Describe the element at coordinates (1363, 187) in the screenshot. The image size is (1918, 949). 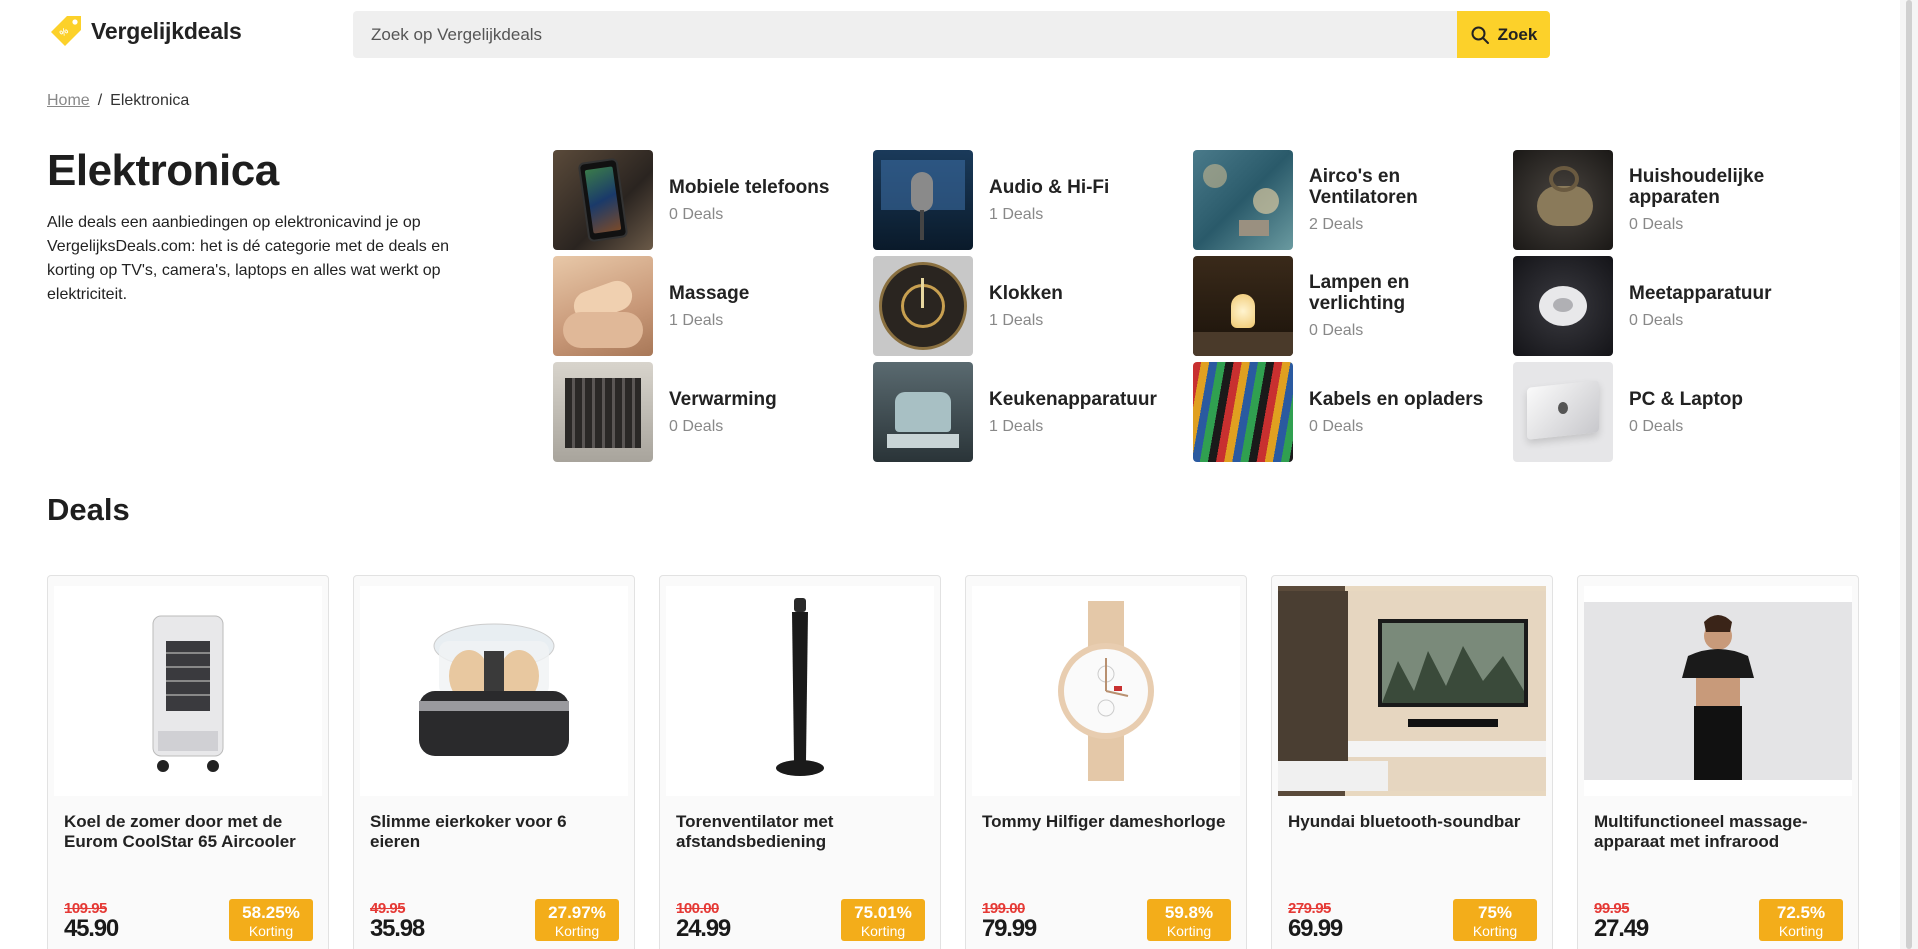
I see `category-name: Airco's en Ventilatoren` at that location.